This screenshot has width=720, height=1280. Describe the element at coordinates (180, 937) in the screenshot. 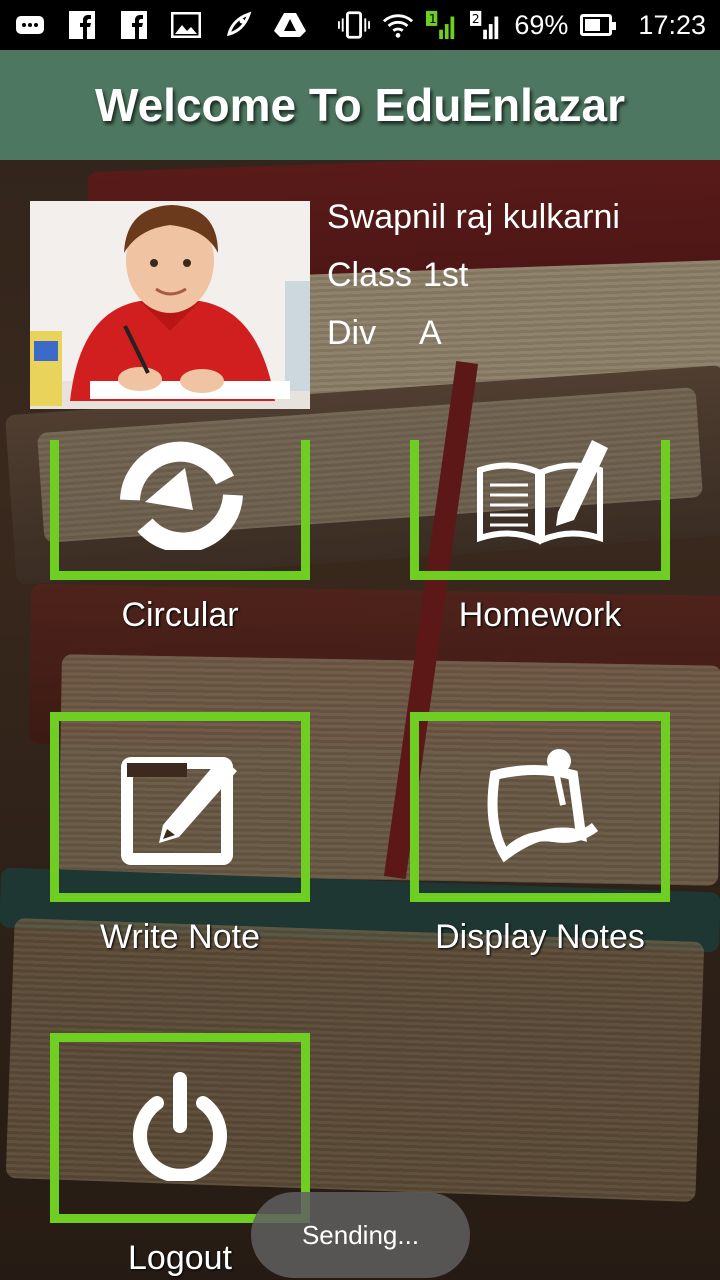

I see `write-note-label: Write Note` at that location.